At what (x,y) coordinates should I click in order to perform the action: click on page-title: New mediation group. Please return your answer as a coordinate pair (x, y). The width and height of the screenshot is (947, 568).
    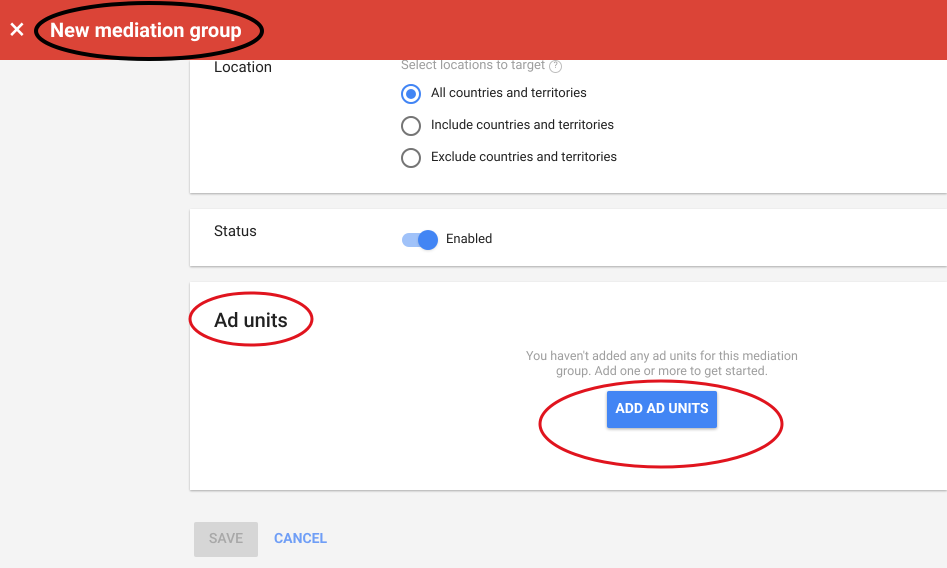
    Looking at the image, I should click on (146, 30).